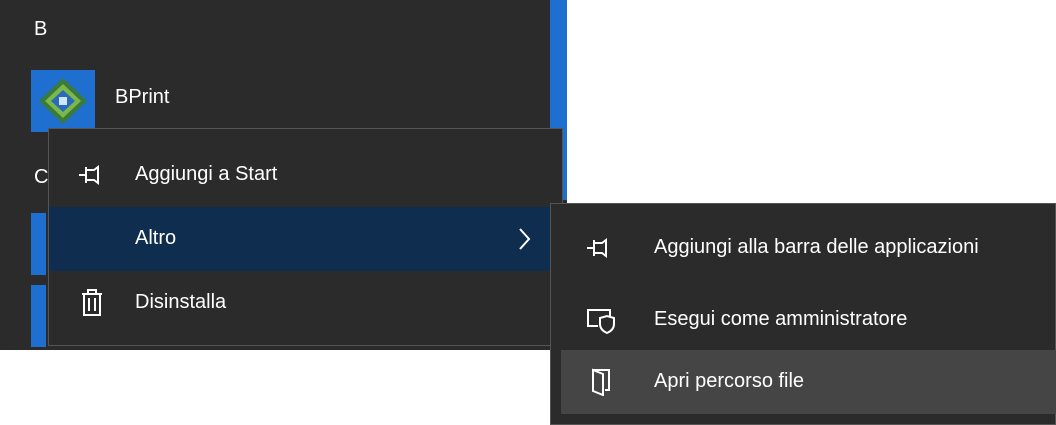 The image size is (1056, 425). Describe the element at coordinates (41, 177) in the screenshot. I see `group-header-c: C` at that location.